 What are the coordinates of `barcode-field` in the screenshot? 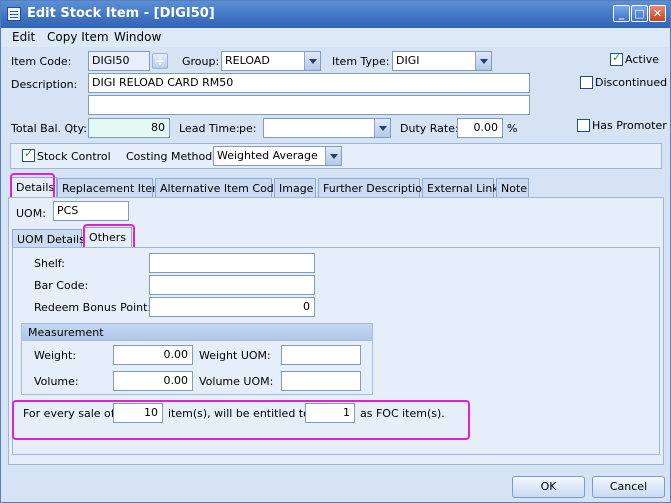 It's located at (232, 285).